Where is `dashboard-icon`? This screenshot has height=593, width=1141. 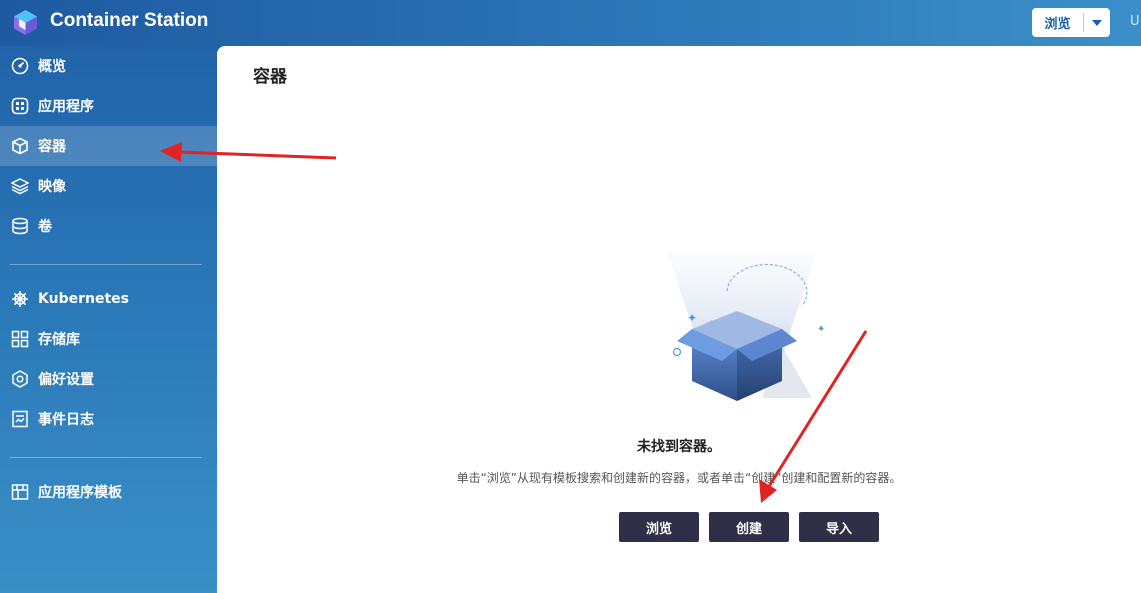 dashboard-icon is located at coordinates (20, 66).